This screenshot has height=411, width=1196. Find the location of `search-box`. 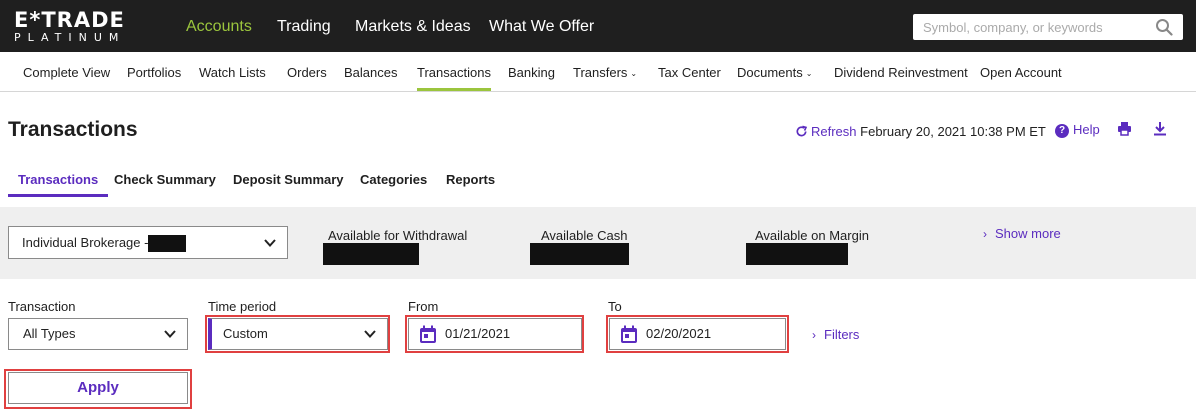

search-box is located at coordinates (1048, 27).